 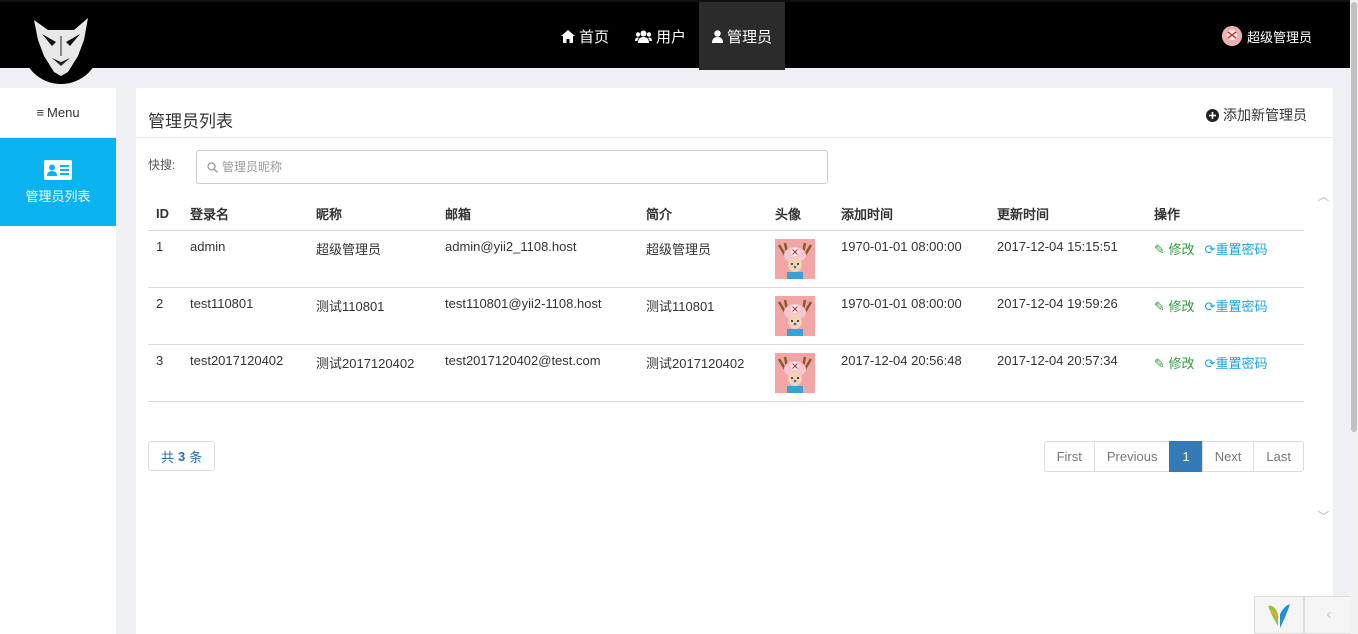 What do you see at coordinates (1225, 214) in the screenshot?
I see `col-actions: 操作` at bounding box center [1225, 214].